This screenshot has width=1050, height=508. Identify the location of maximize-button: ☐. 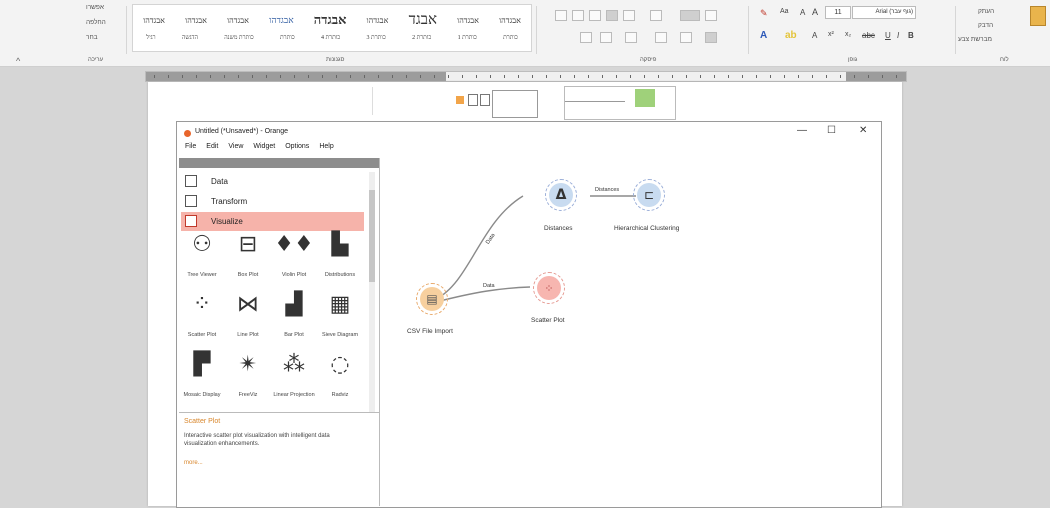
(831, 130).